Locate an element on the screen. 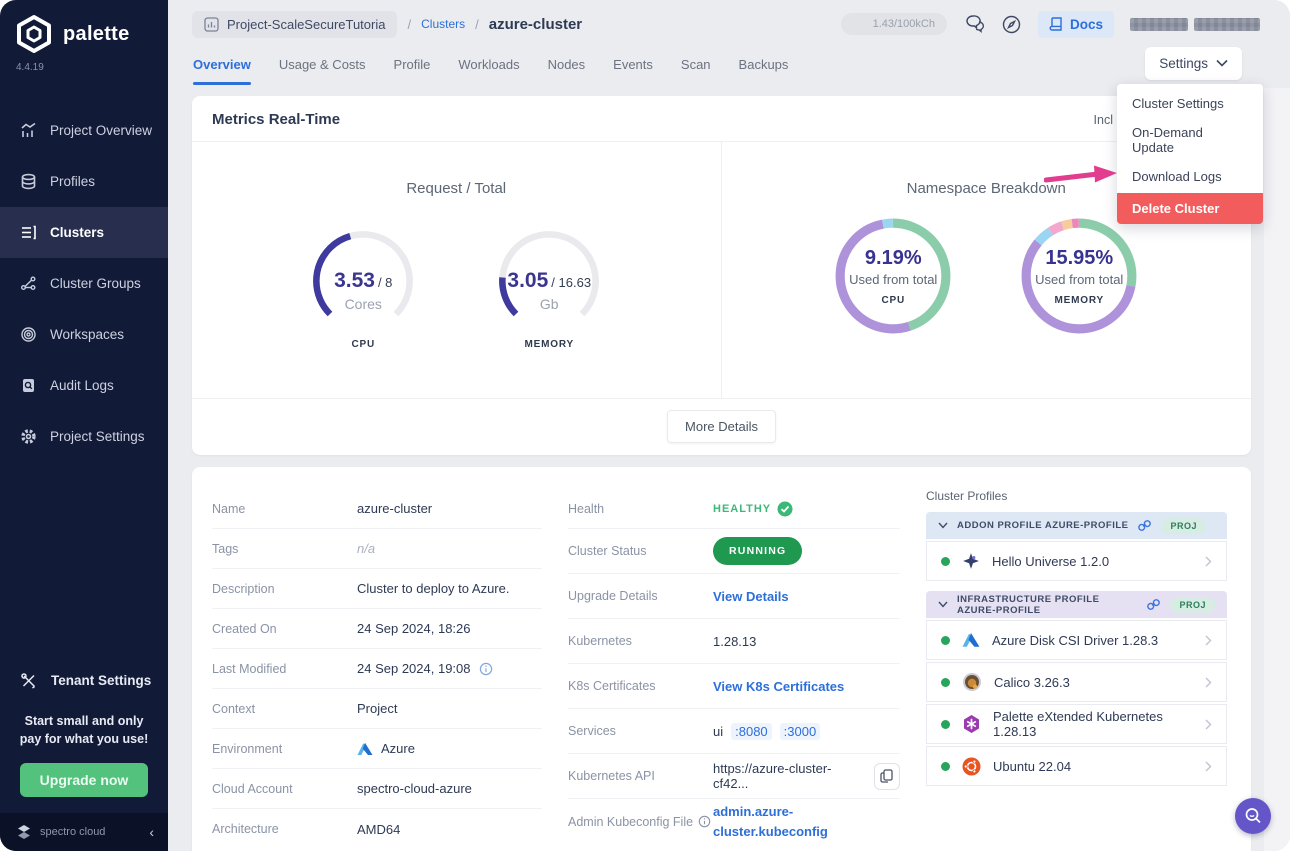 This screenshot has width=1290, height=851. cpu-unit: Cores is located at coordinates (363, 304).